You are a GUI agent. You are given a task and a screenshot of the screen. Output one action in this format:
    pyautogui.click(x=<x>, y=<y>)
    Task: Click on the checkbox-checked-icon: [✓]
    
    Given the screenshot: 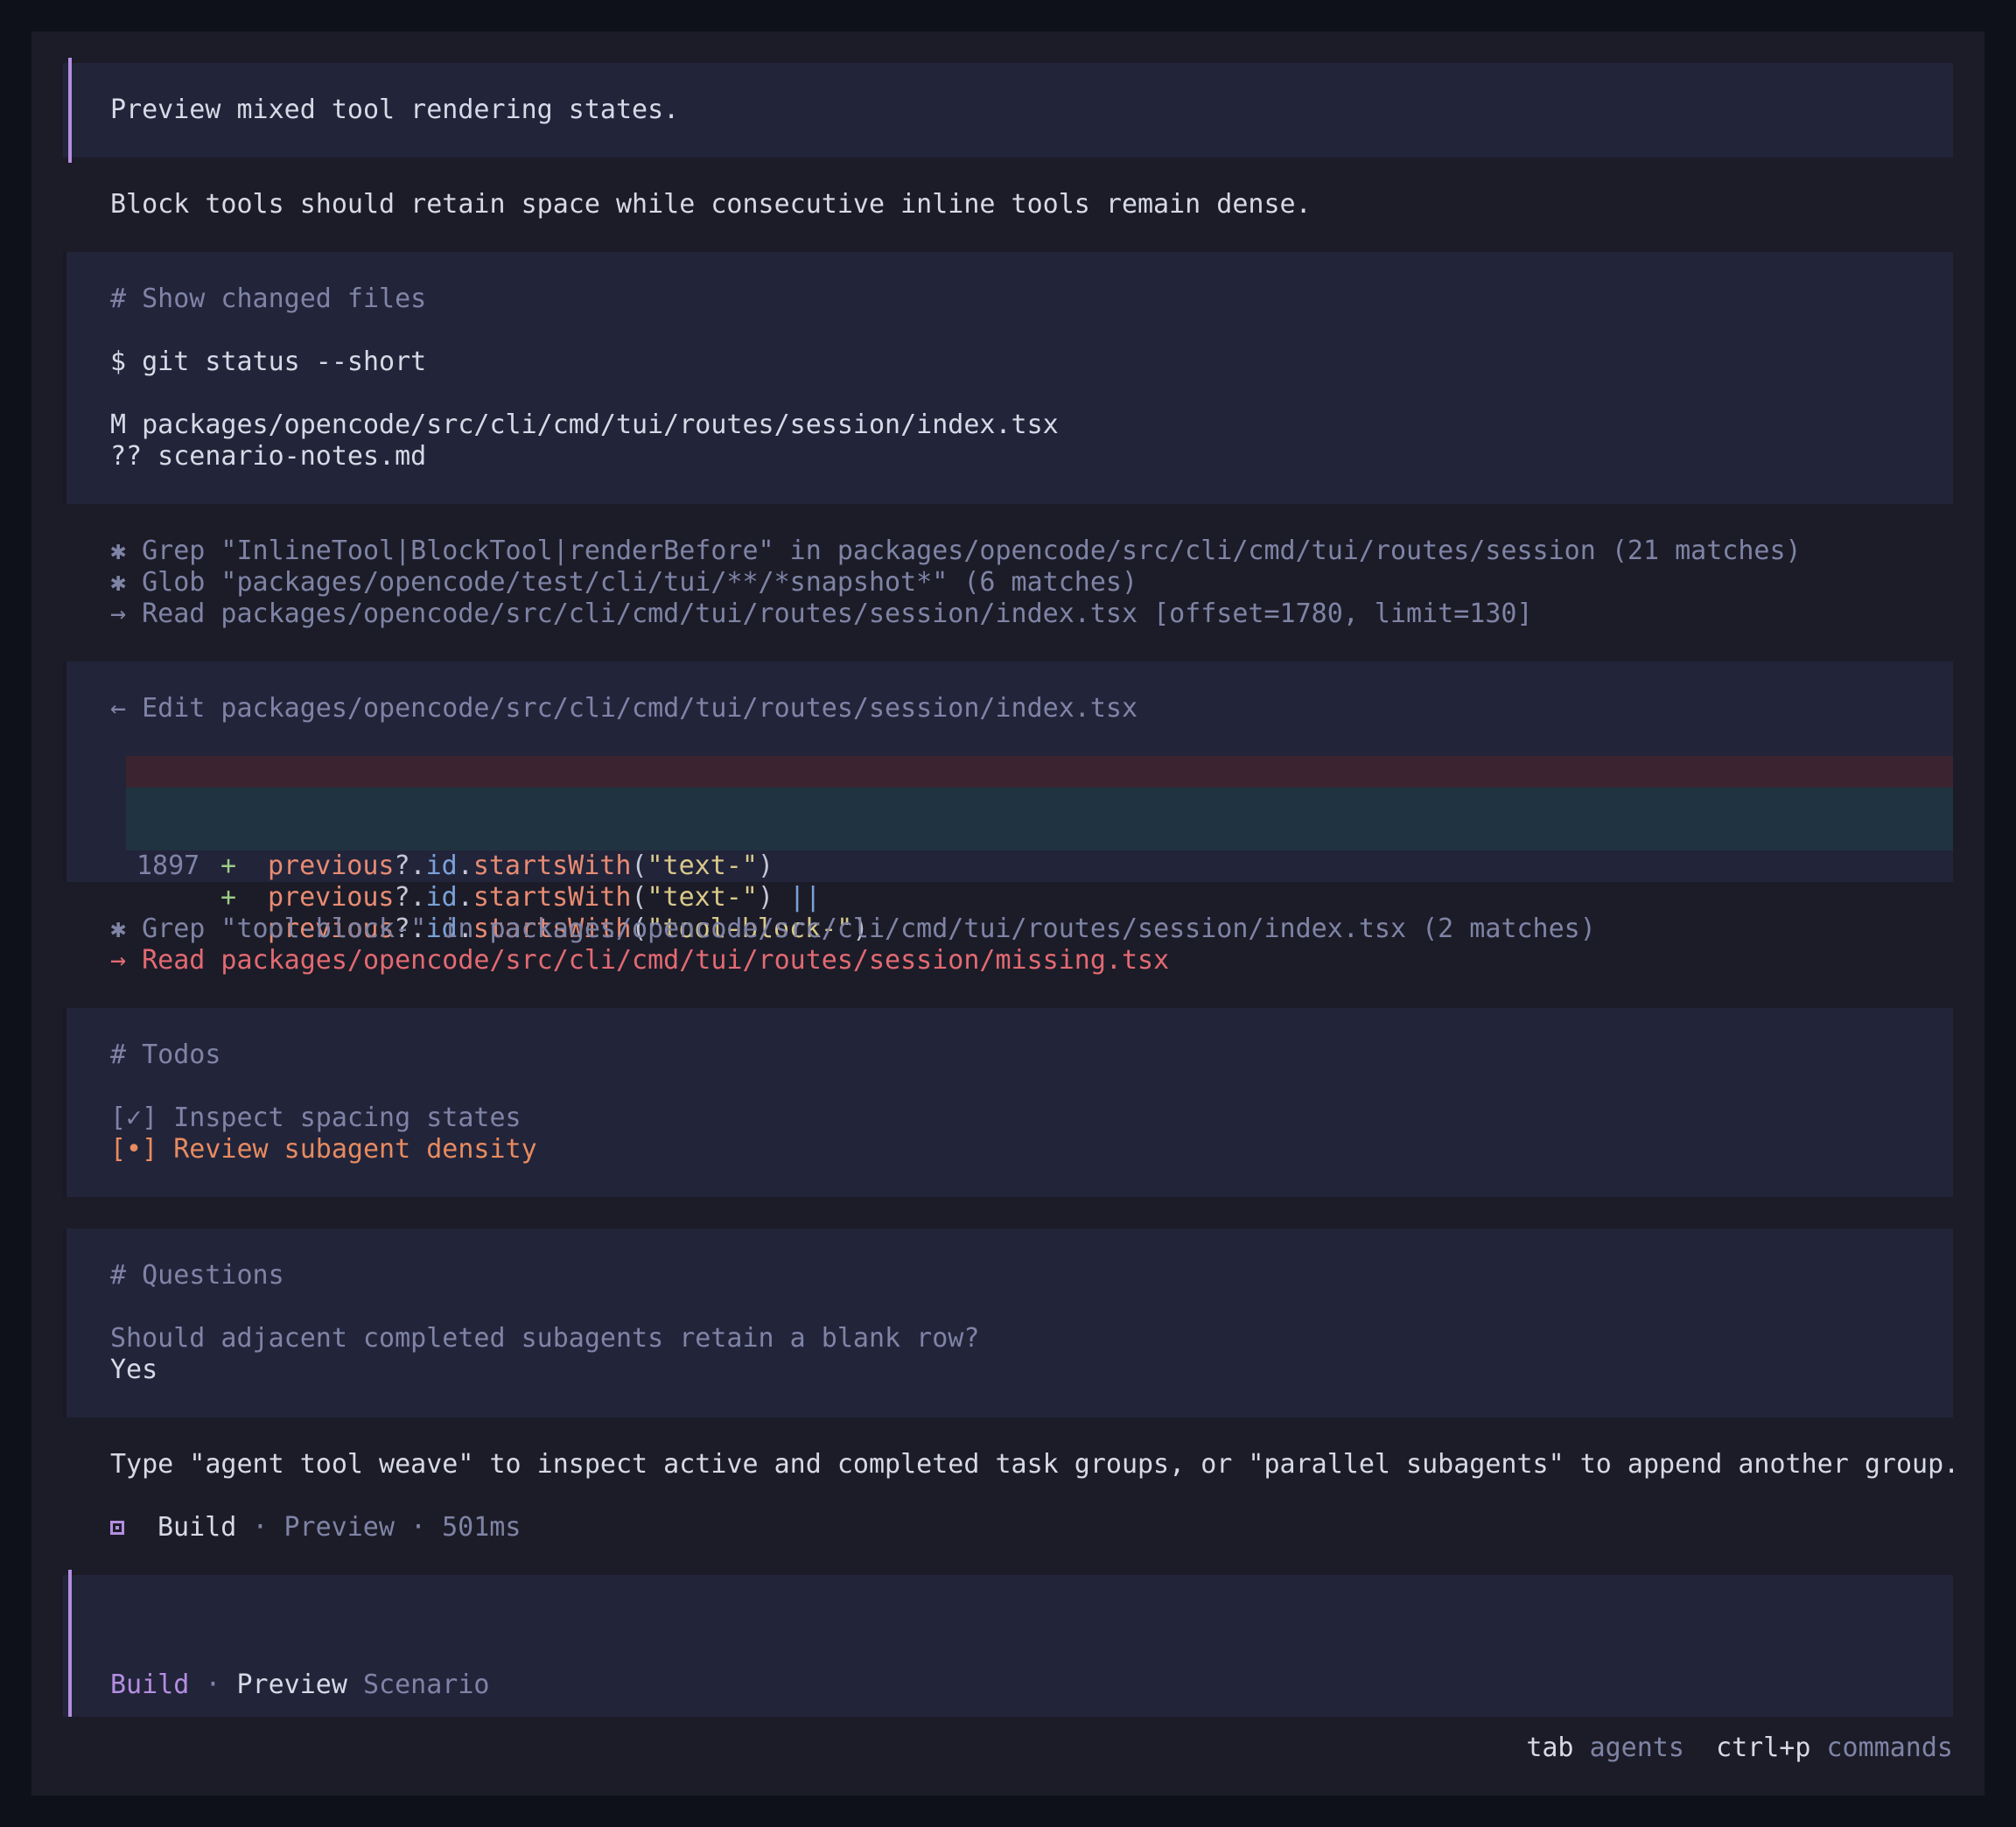 What is the action you would take?
    pyautogui.click(x=134, y=1117)
    